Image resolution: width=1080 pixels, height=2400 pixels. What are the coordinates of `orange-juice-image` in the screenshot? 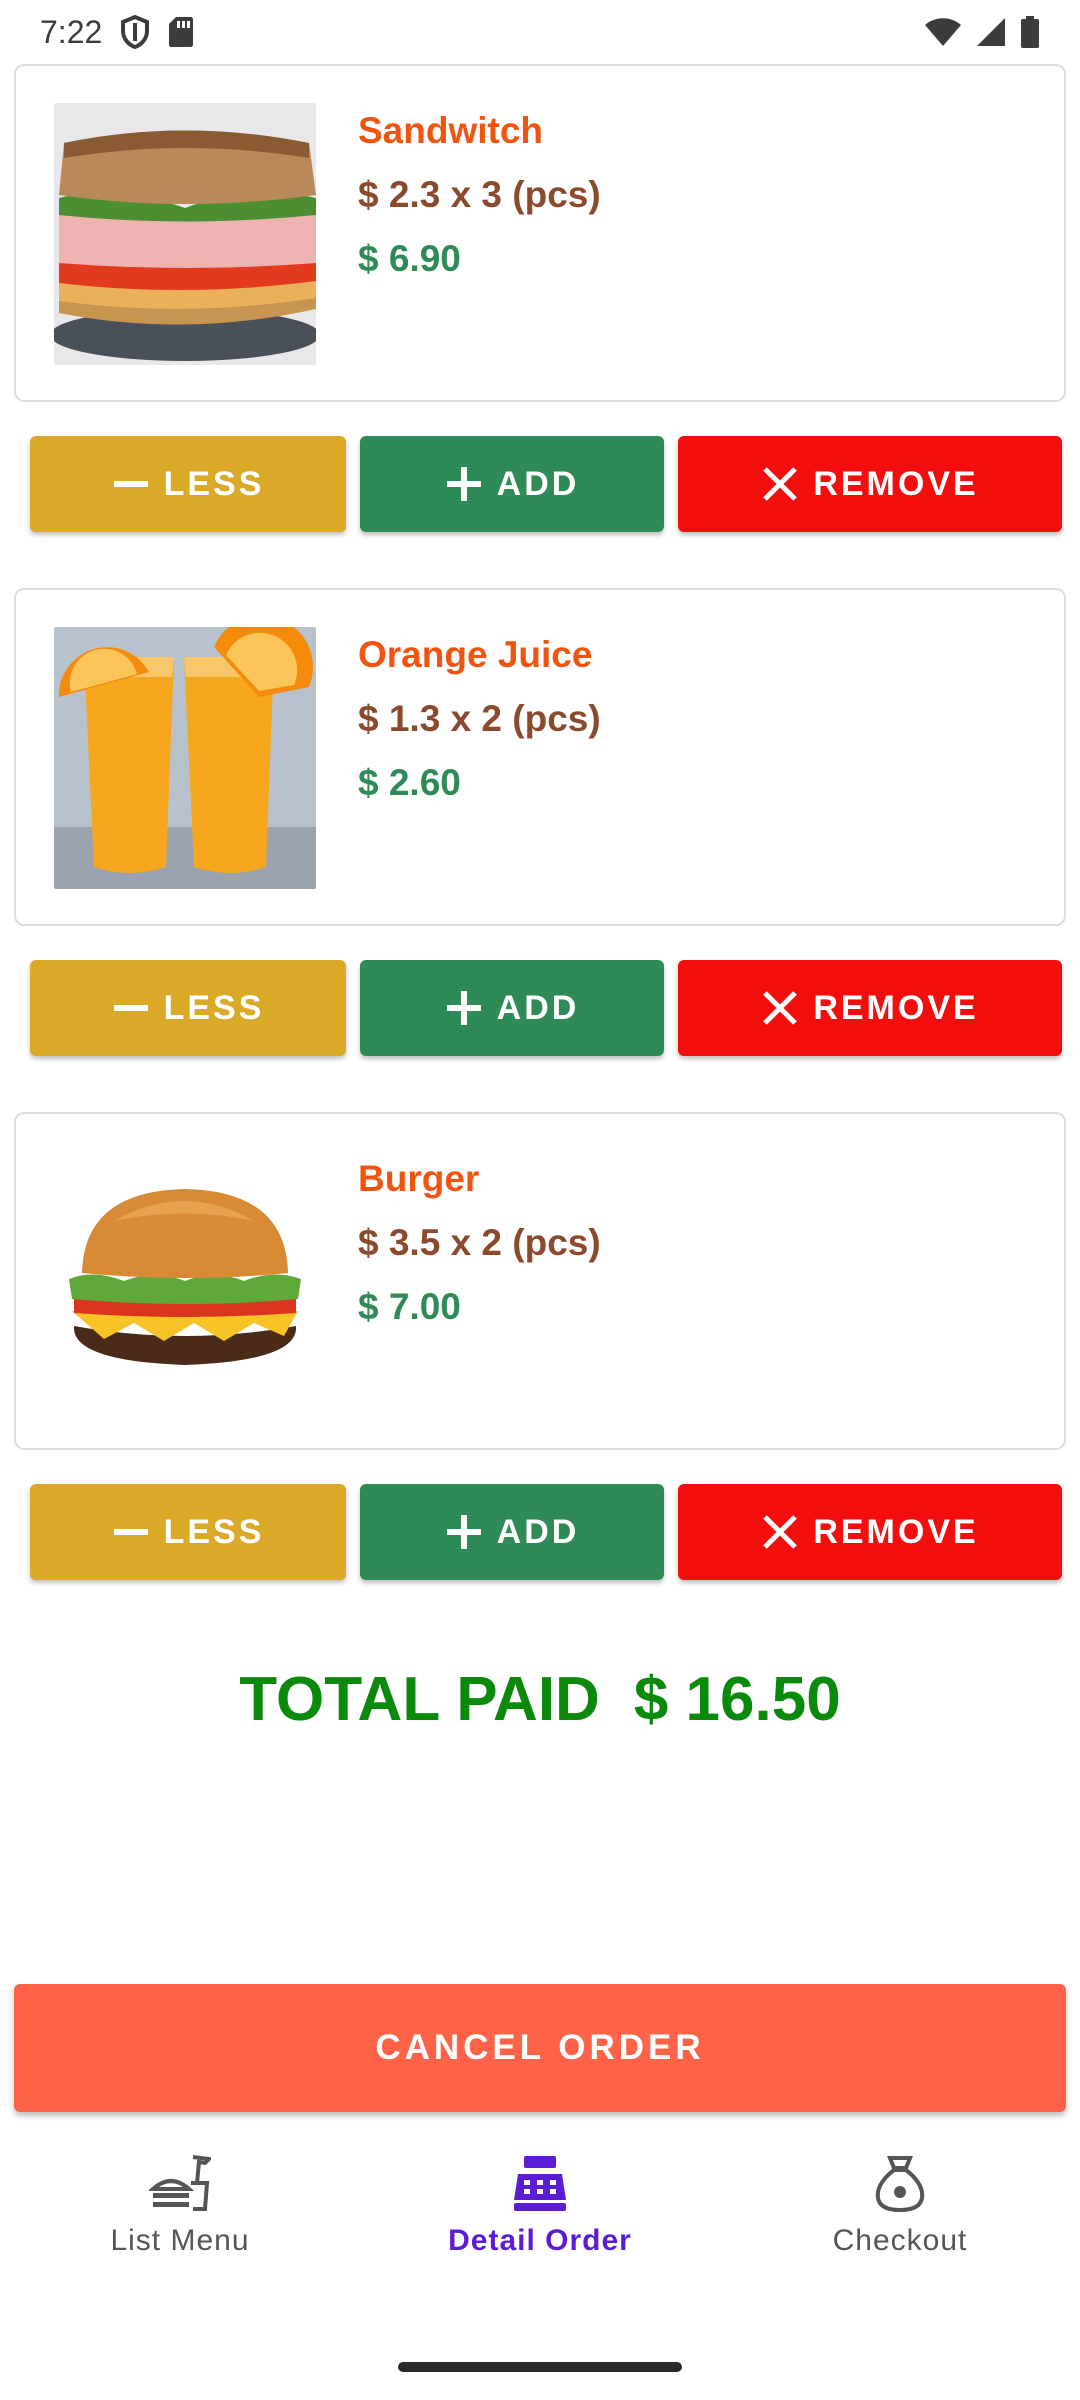 It's located at (185, 758).